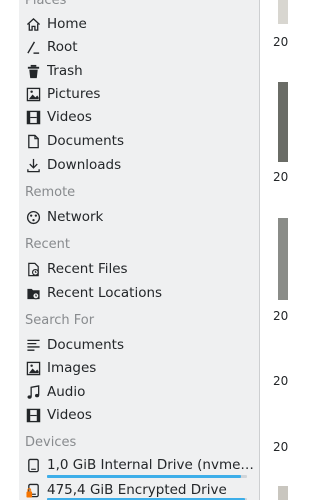 The width and height of the screenshot is (320, 500). I want to click on search-item-audio: Audio, so click(139, 392).